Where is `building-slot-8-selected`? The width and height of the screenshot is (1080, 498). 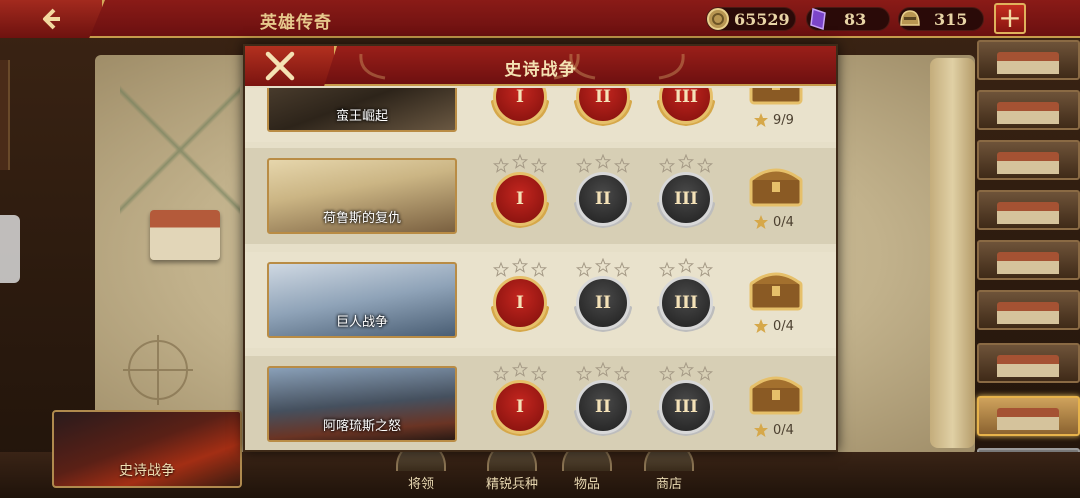
building-slot-8-selected is located at coordinates (1028, 416).